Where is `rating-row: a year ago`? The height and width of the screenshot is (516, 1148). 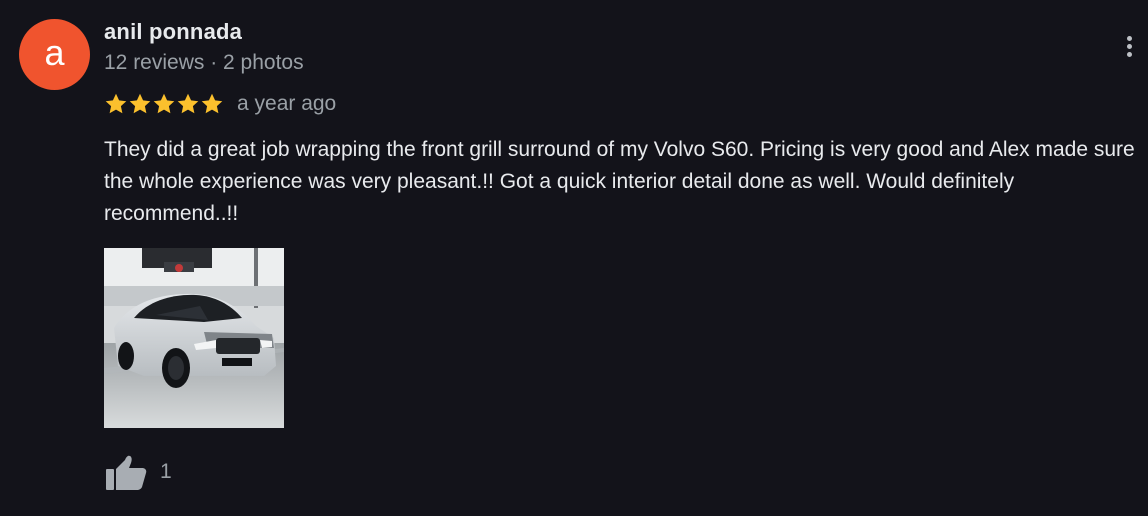
rating-row: a year ago is located at coordinates (220, 104).